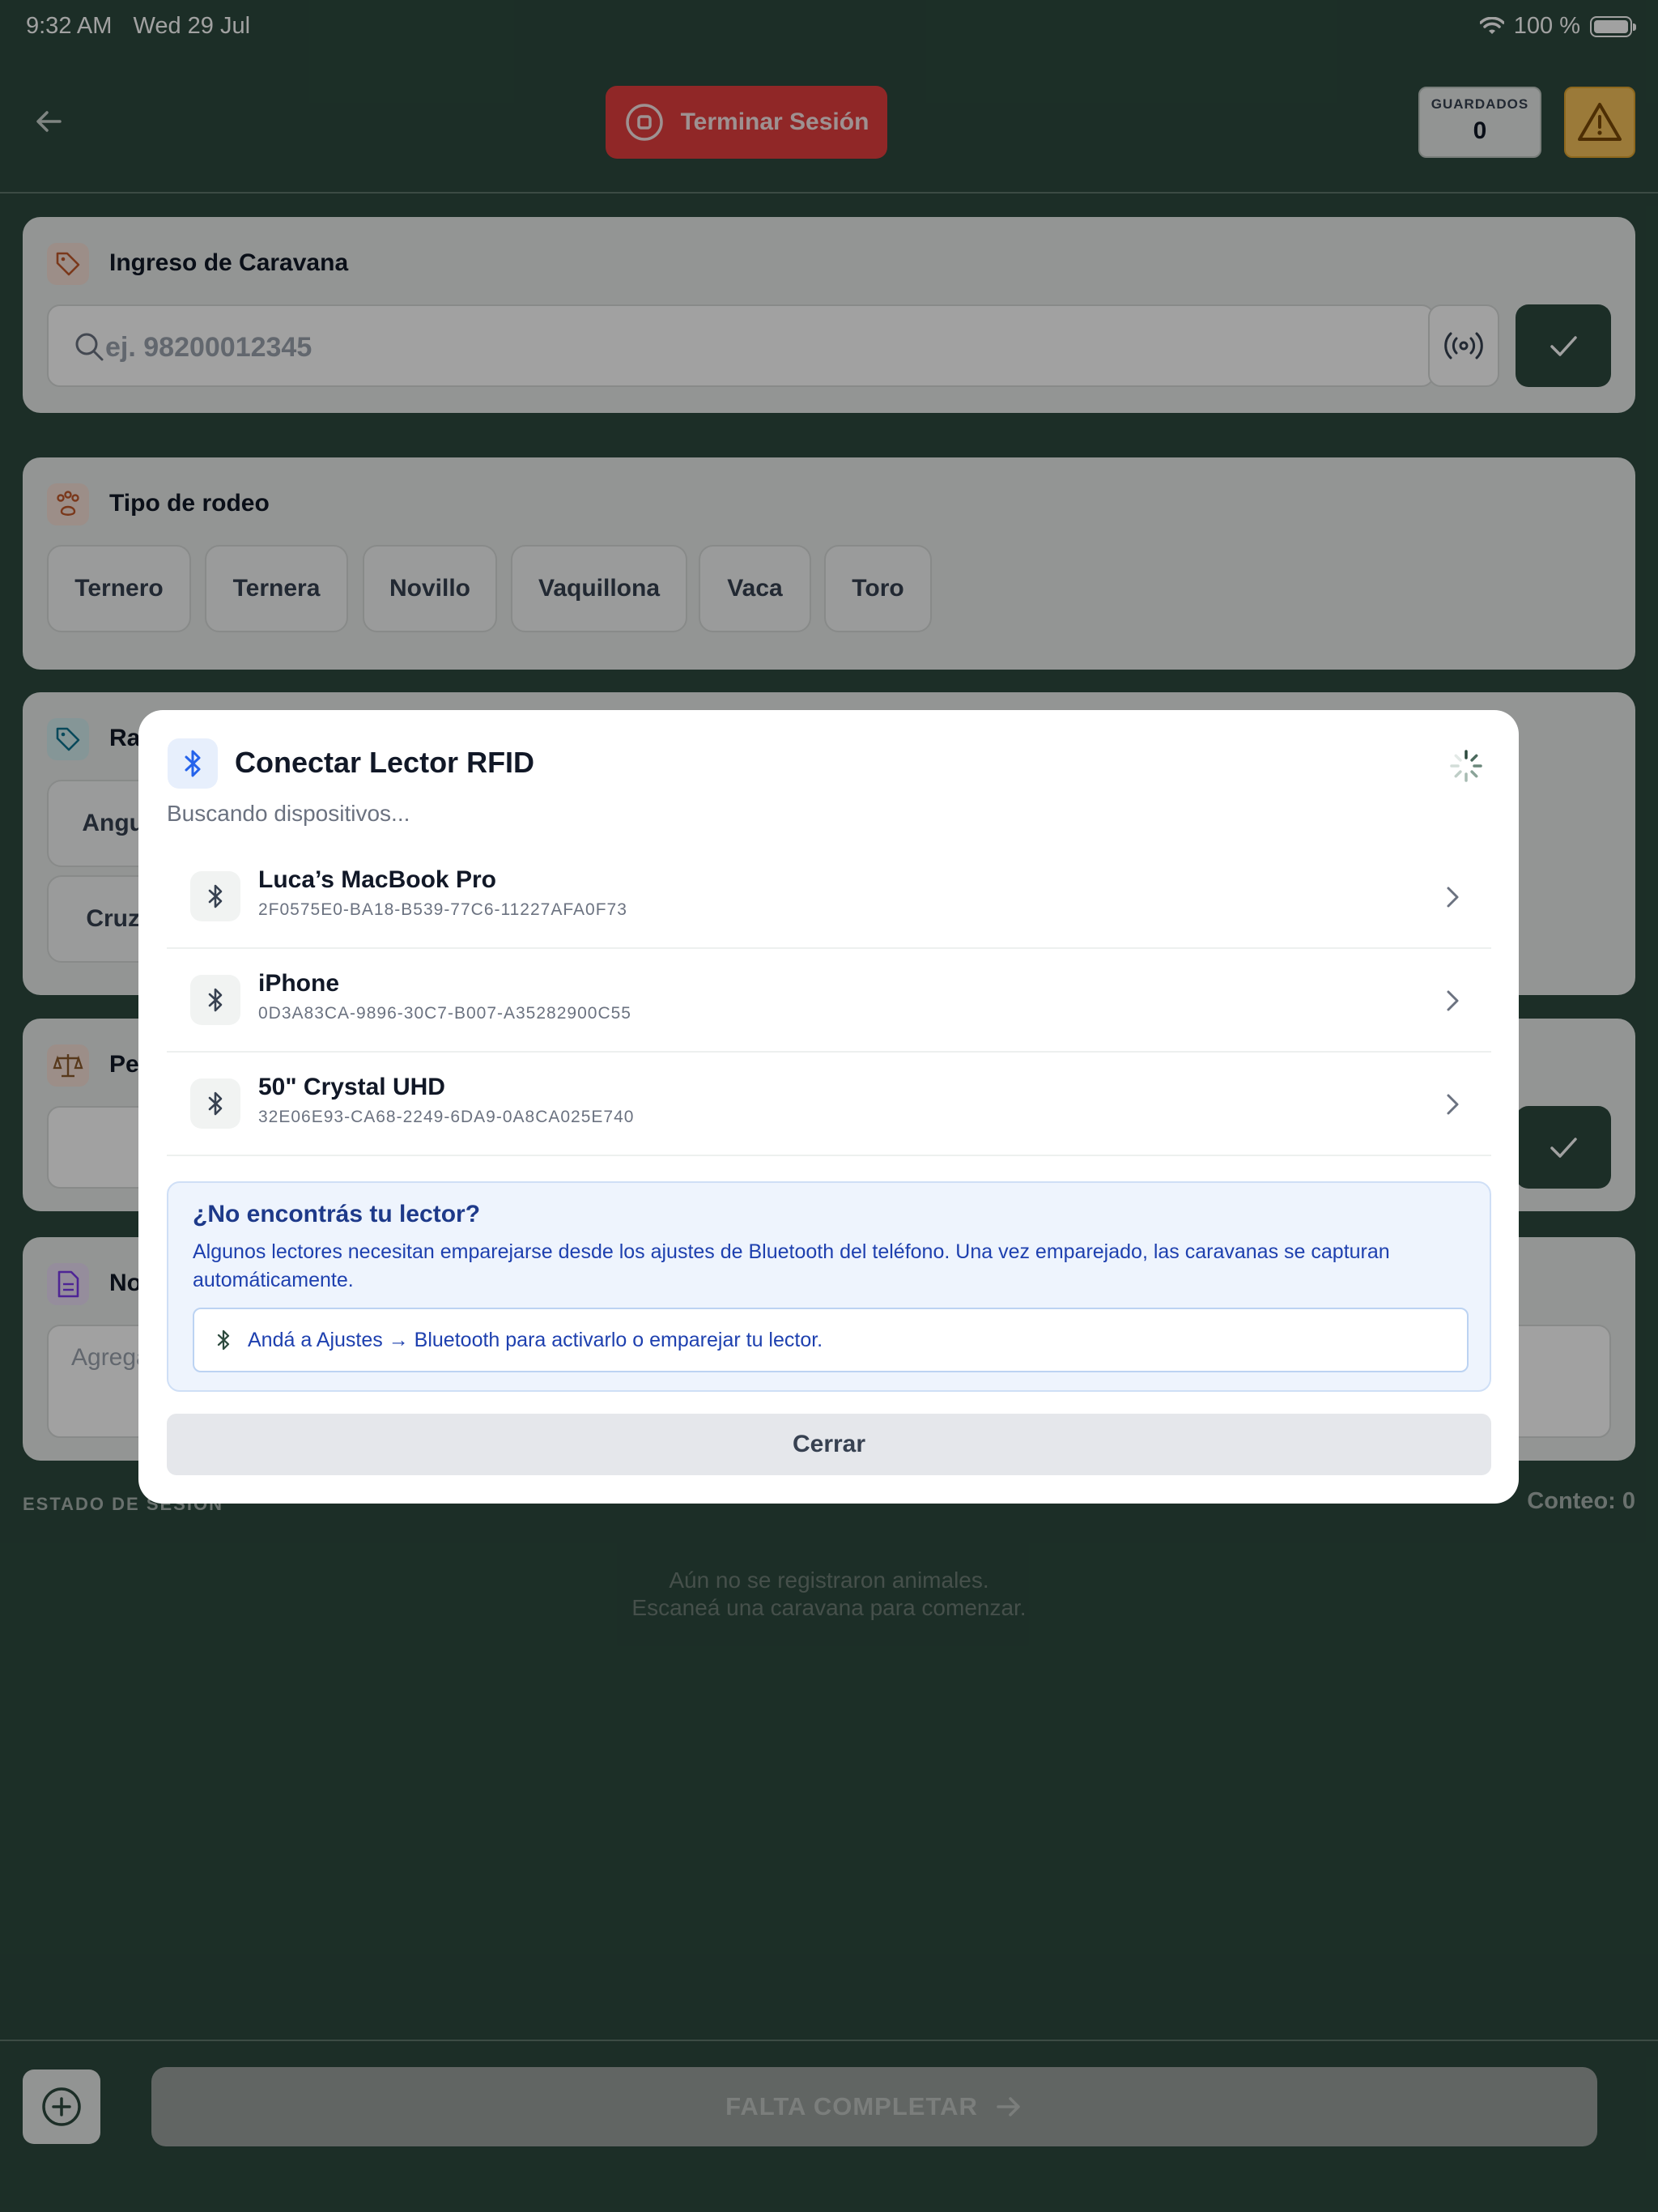 Image resolution: width=1658 pixels, height=2212 pixels. I want to click on device-id: 0D3A83CA-9896-30C7-B007-A35282900C55, so click(444, 1013).